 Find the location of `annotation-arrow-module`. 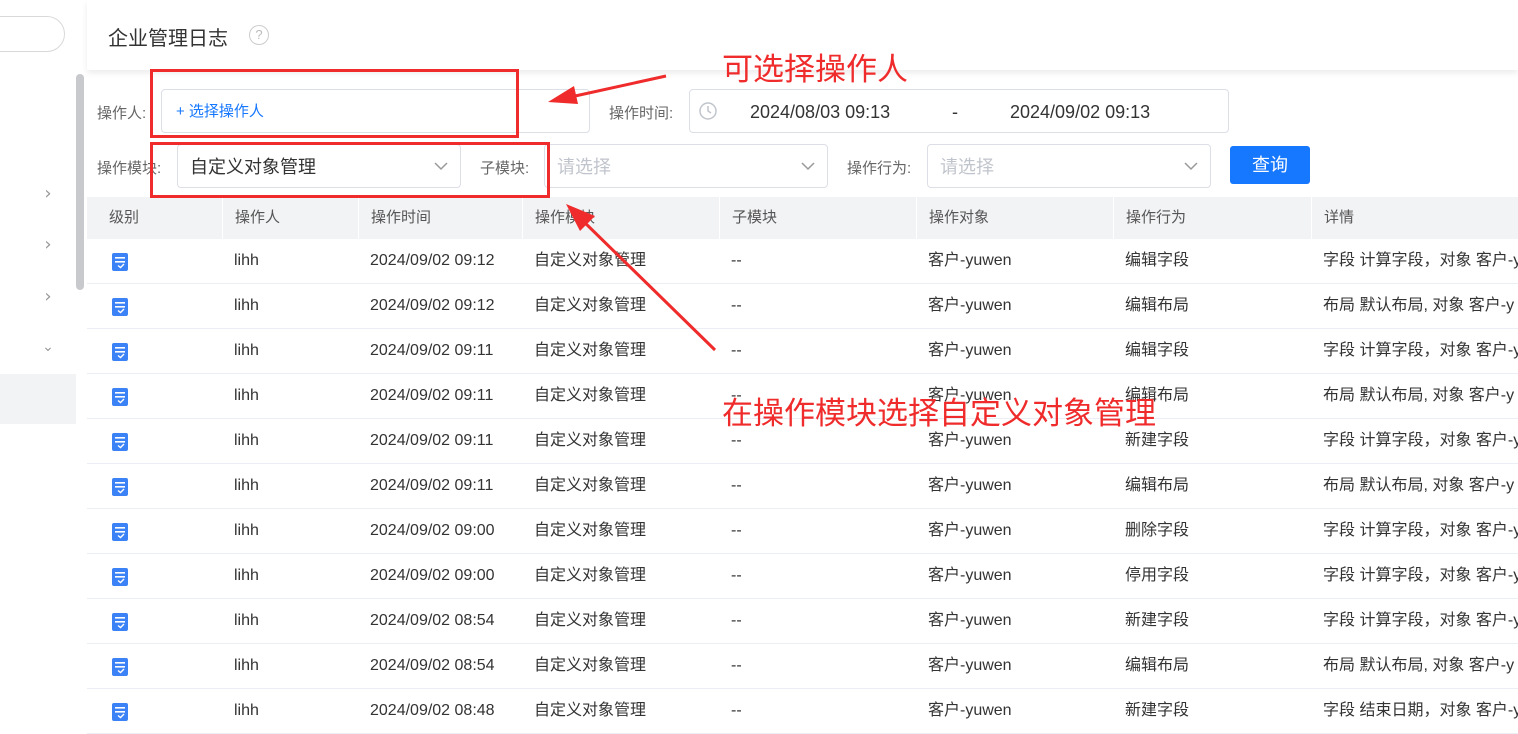

annotation-arrow-module is located at coordinates (641, 278).